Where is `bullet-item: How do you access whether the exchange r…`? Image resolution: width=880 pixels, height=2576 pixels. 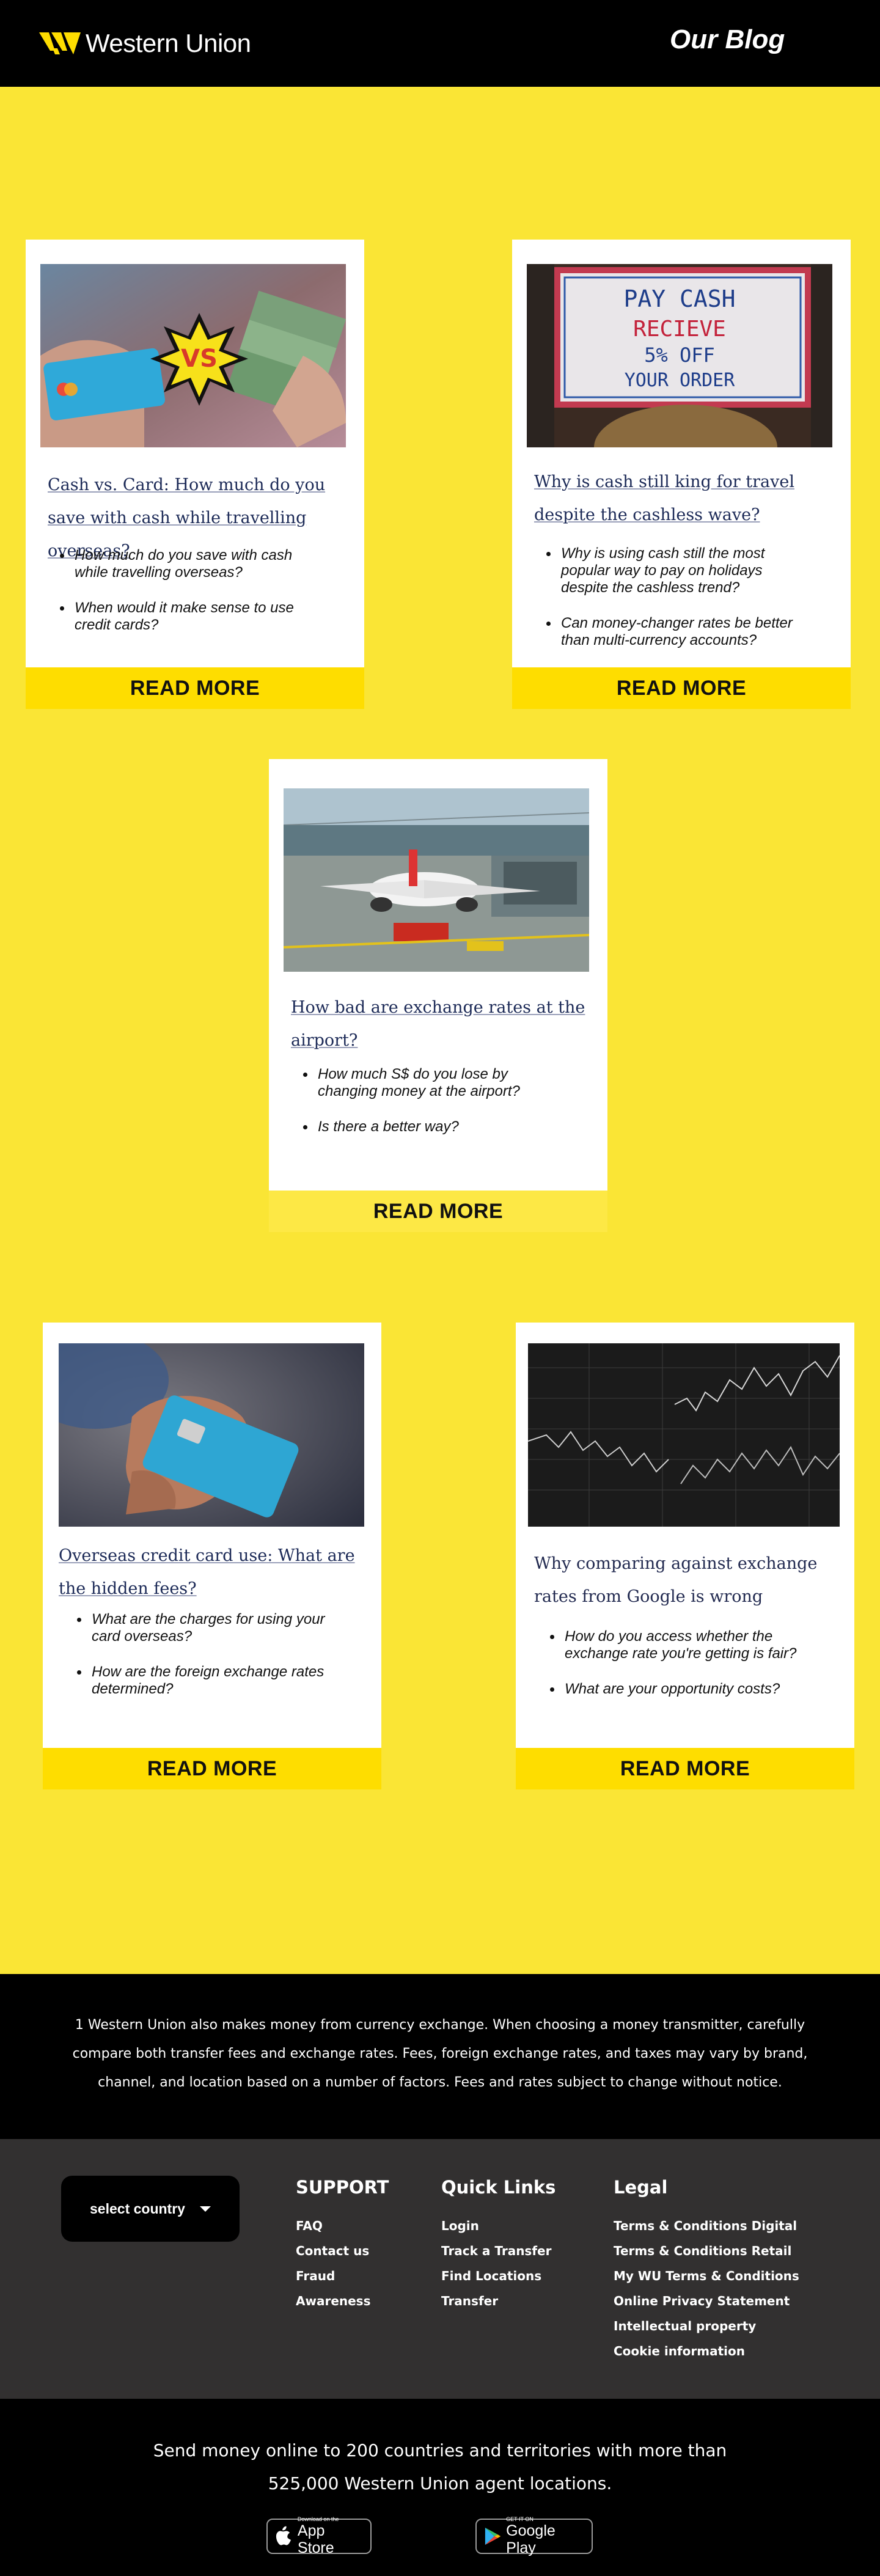 bullet-item: How do you access whether the exchange r… is located at coordinates (682, 1645).